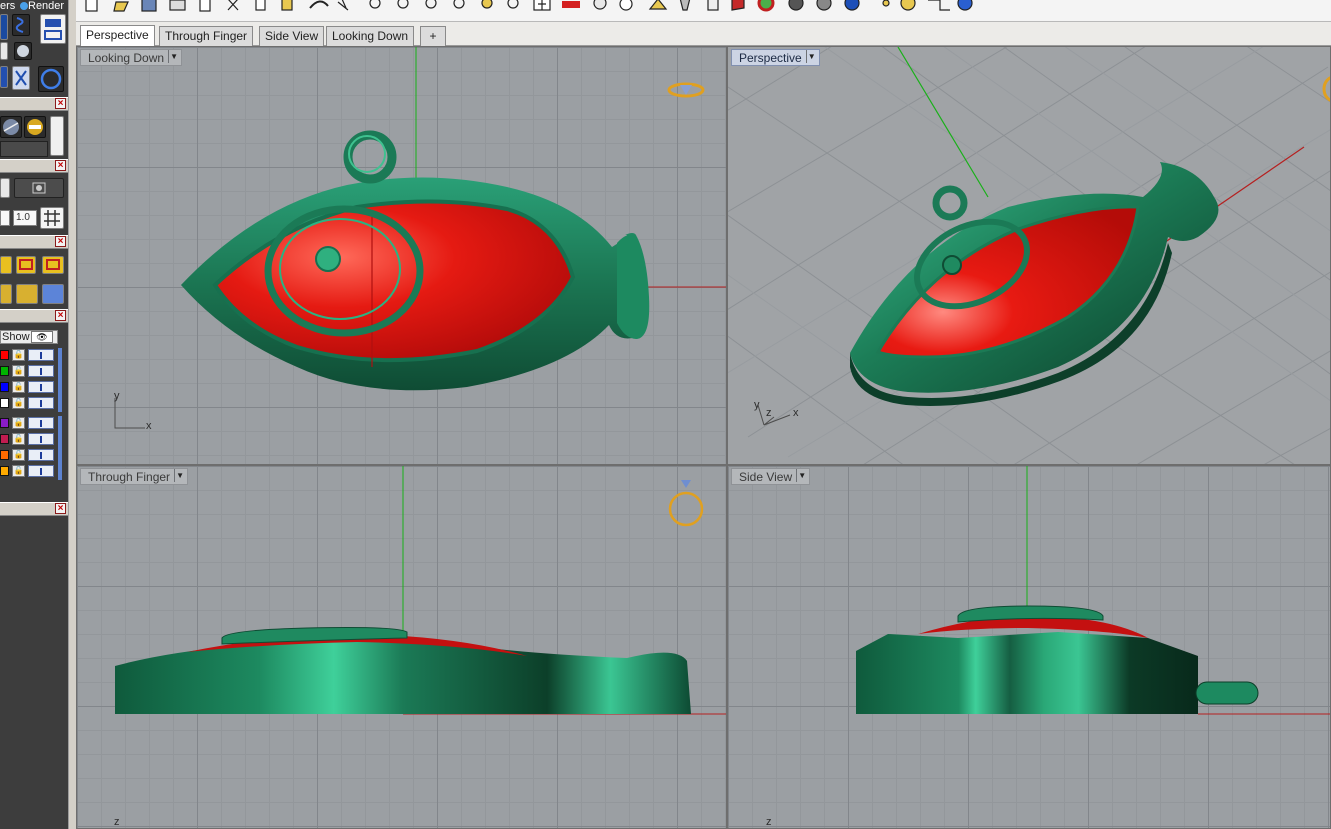  Describe the element at coordinates (60, 448) in the screenshot. I see `layer-scrollbar-lower` at that location.